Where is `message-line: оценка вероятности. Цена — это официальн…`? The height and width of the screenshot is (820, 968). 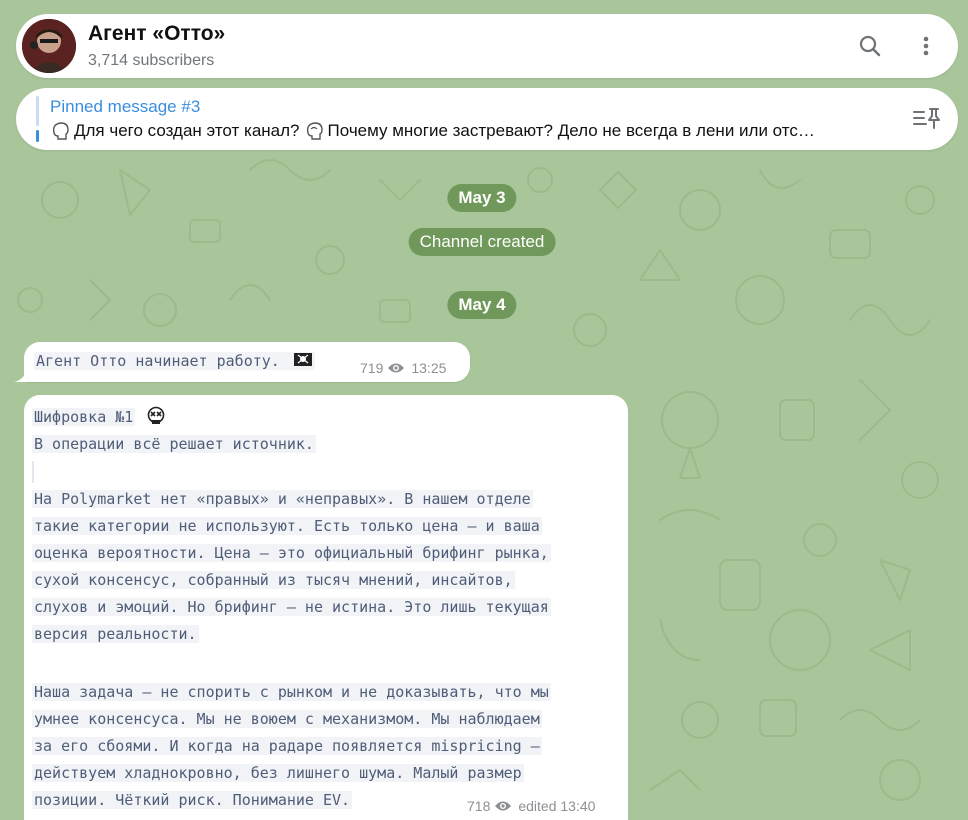 message-line: оценка вероятности. Цена — это официальн… is located at coordinates (291, 553).